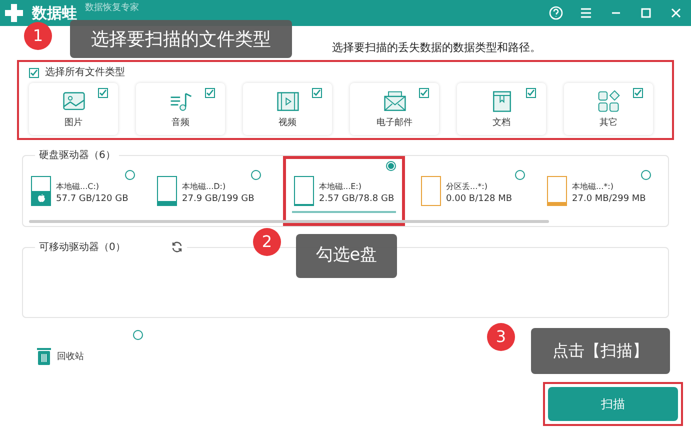 This screenshot has width=691, height=428. I want to click on file-type-label: 音频, so click(181, 123).